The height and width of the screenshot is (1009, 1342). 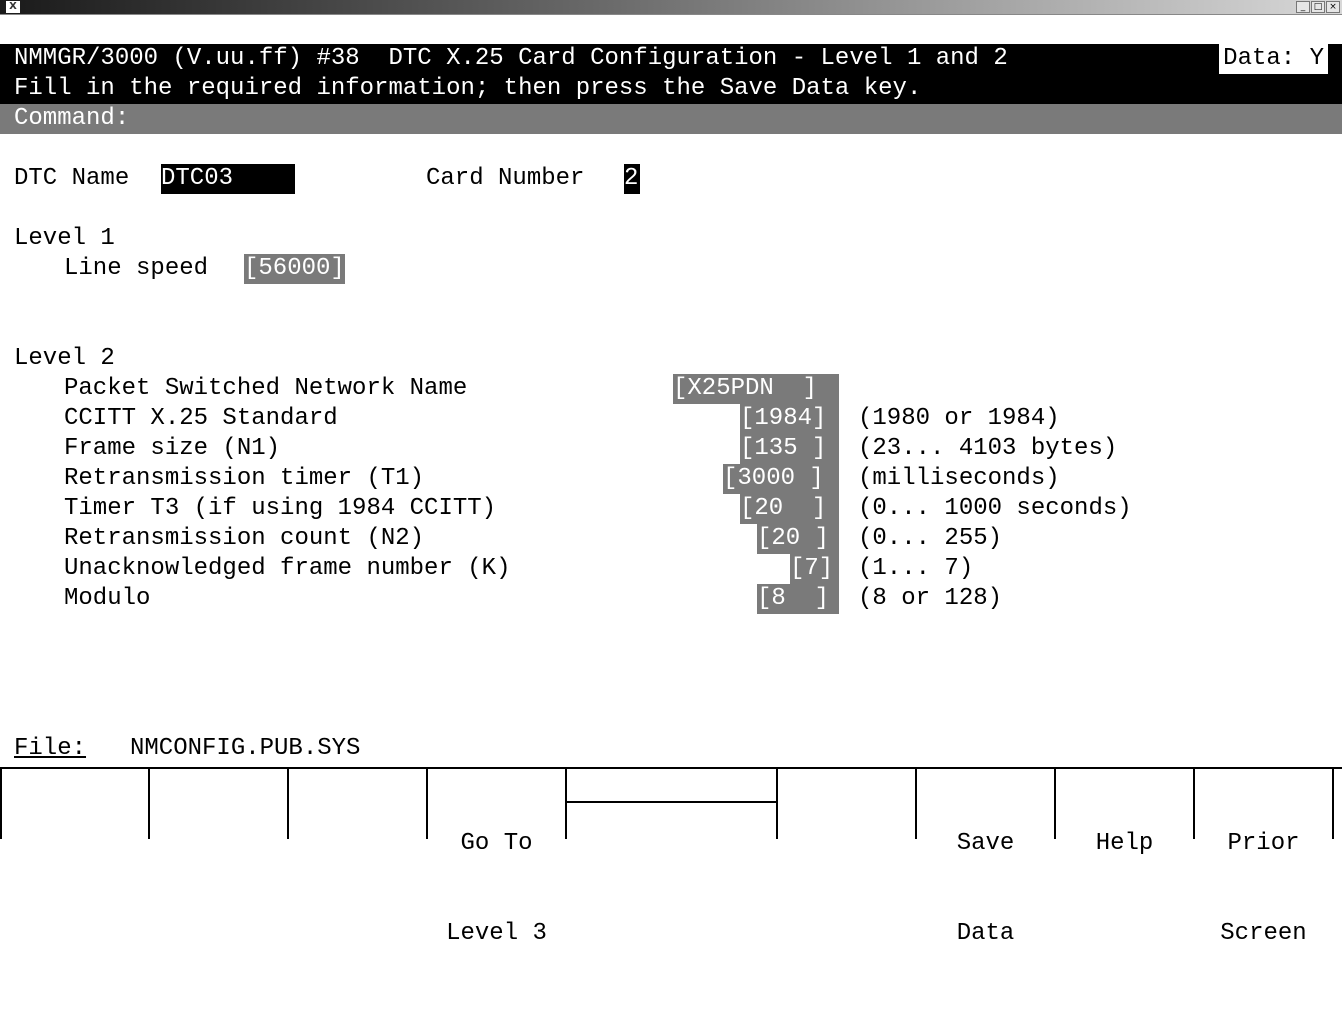 What do you see at coordinates (756, 389) in the screenshot?
I see `psn-name-field: [X25PDN ]` at bounding box center [756, 389].